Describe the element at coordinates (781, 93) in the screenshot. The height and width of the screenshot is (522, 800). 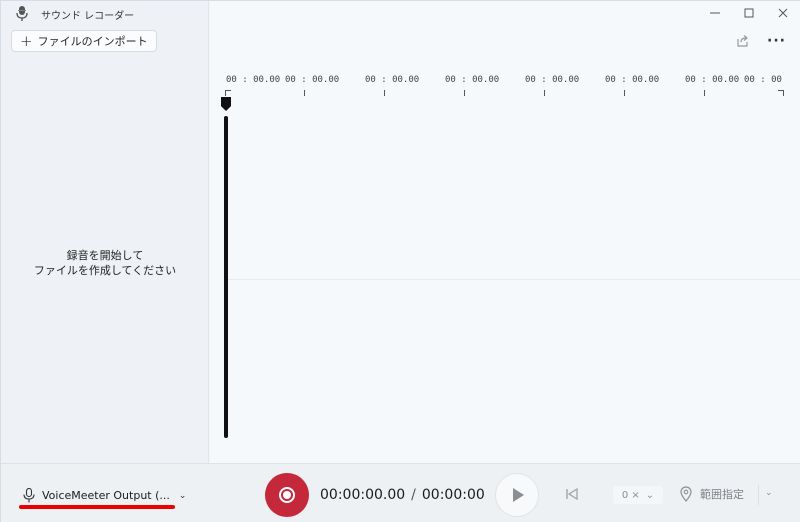
I see `range-end-marker` at that location.